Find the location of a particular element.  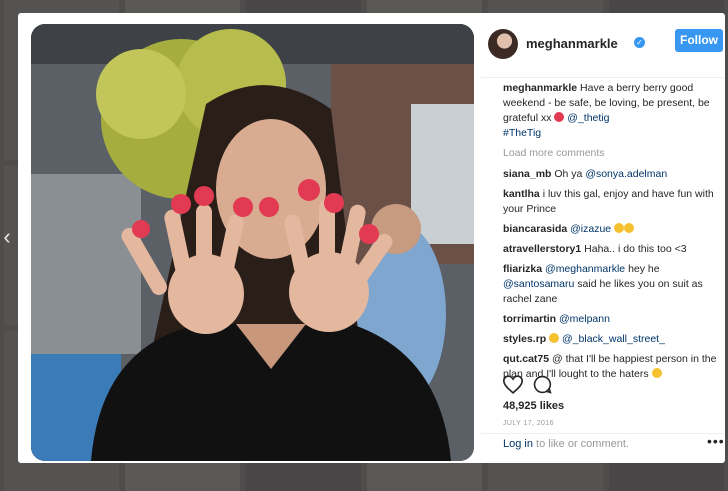

comment-bubble-icon is located at coordinates (542, 384).